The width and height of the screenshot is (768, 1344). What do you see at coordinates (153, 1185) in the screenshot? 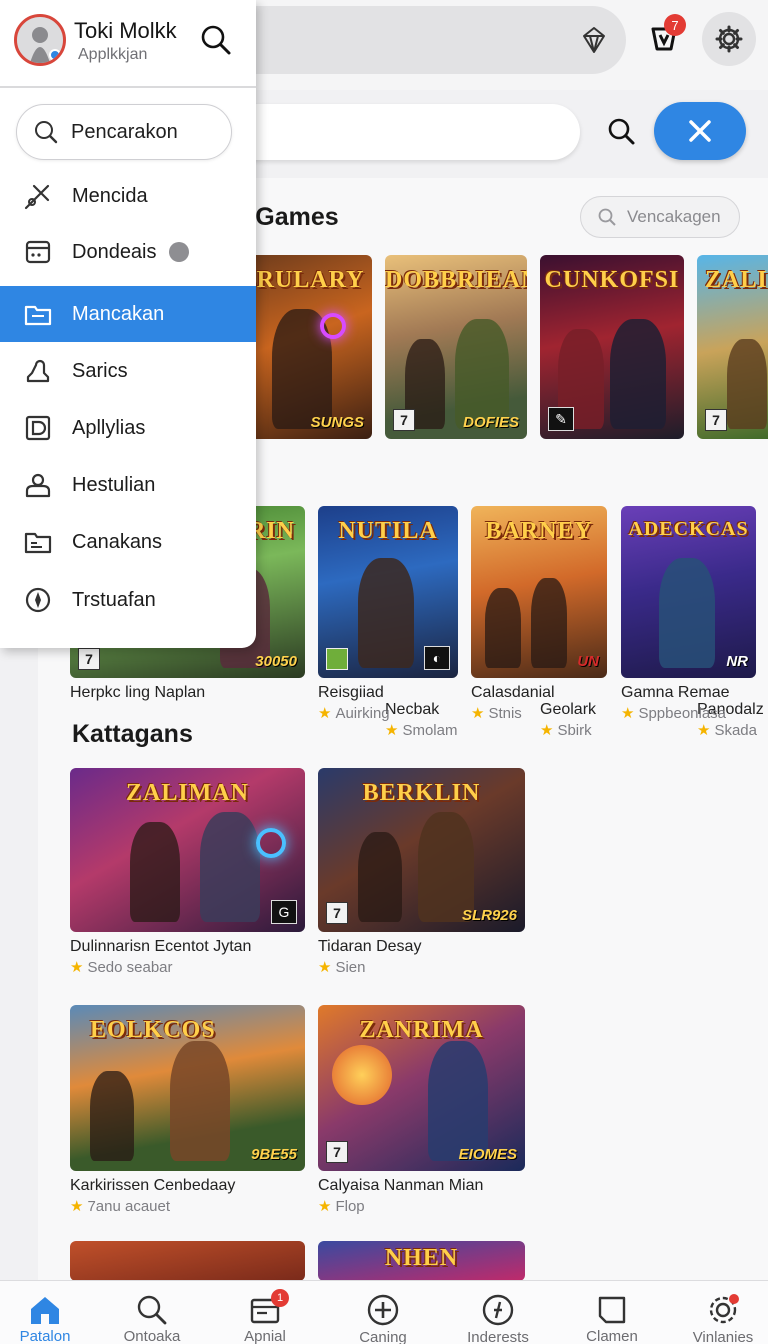
I see `game-name: Karkirissen Cenbedaay` at bounding box center [153, 1185].